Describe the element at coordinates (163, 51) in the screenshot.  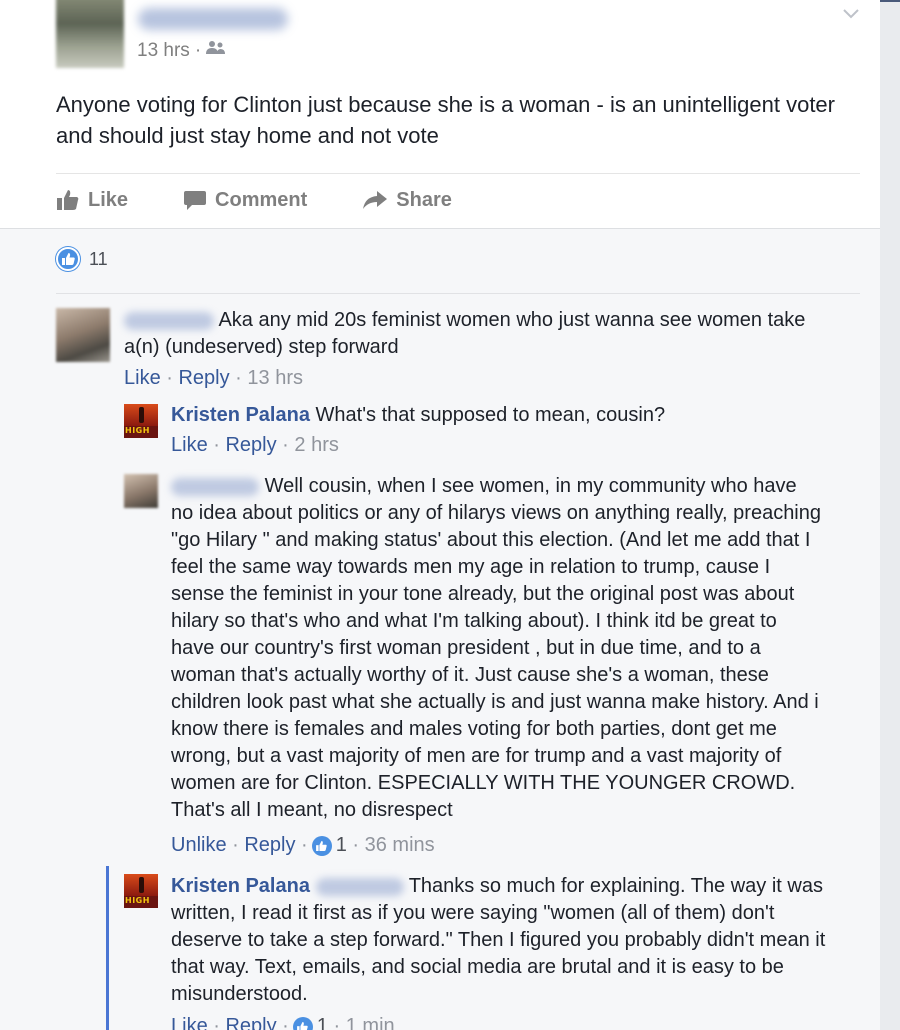
I see `post-time: 13 hrs` at that location.